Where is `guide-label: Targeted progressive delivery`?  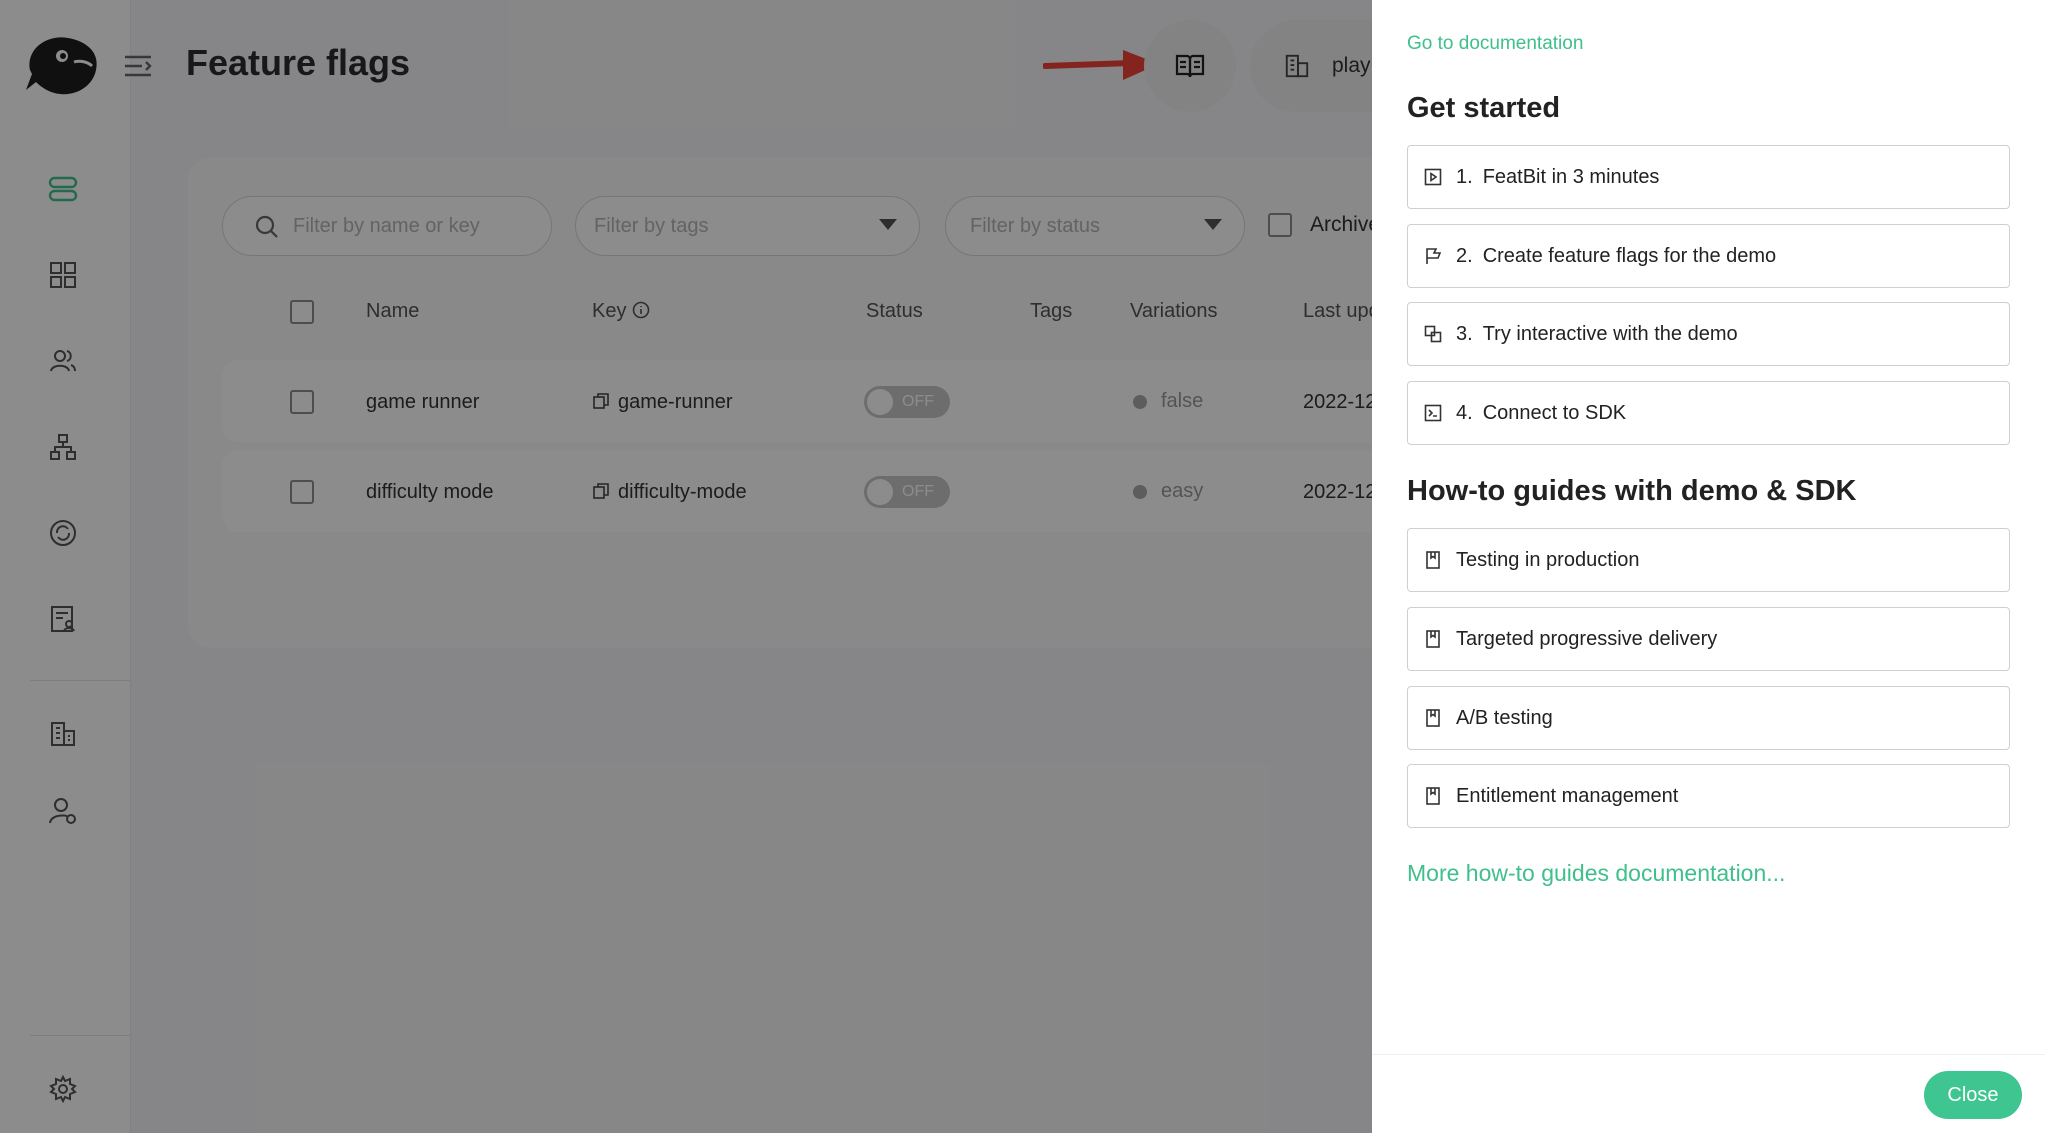 guide-label: Targeted progressive delivery is located at coordinates (1587, 638).